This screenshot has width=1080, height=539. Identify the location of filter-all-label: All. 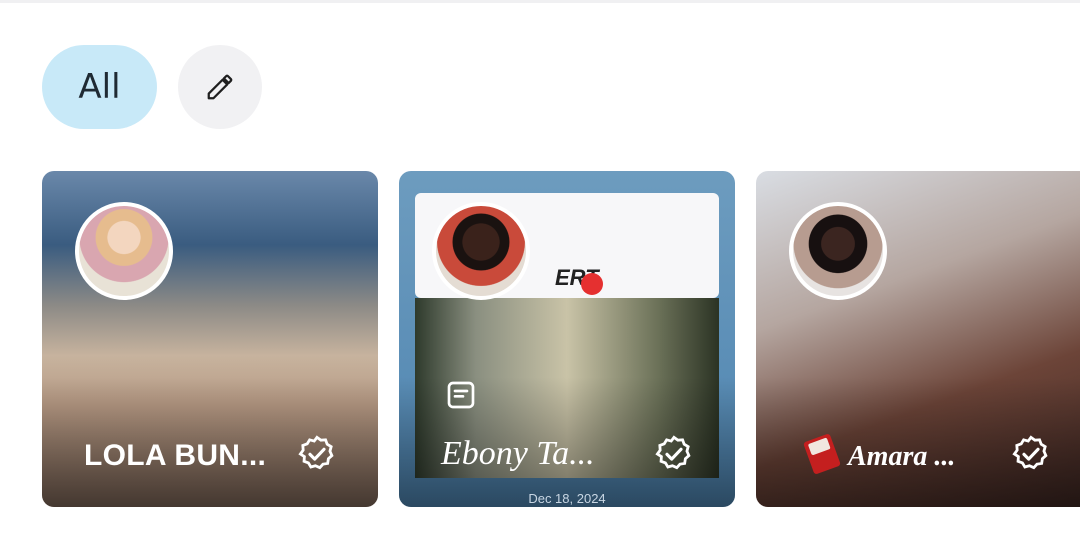
(99, 87).